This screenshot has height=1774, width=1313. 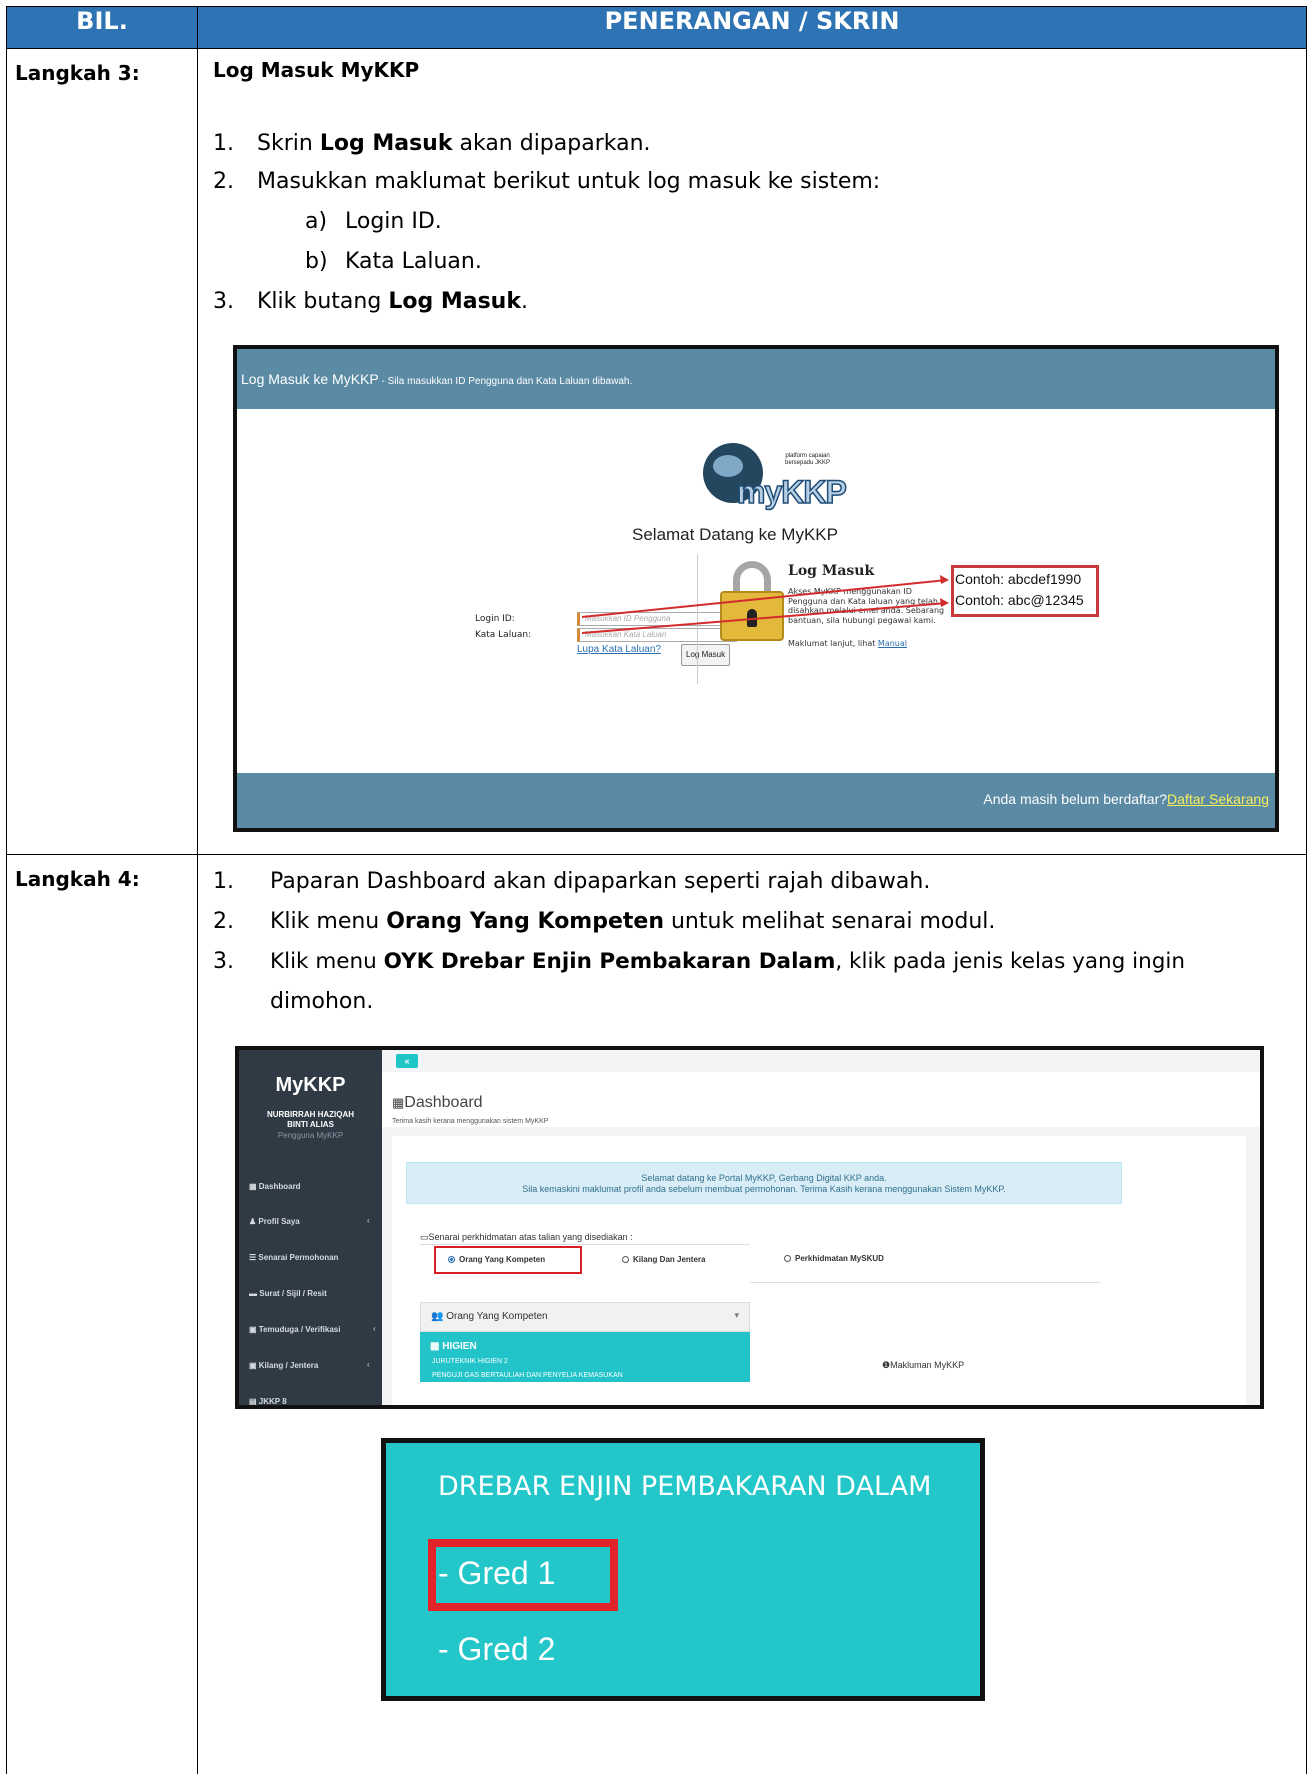 What do you see at coordinates (254, 1221) in the screenshot?
I see `user-icon: ♟` at bounding box center [254, 1221].